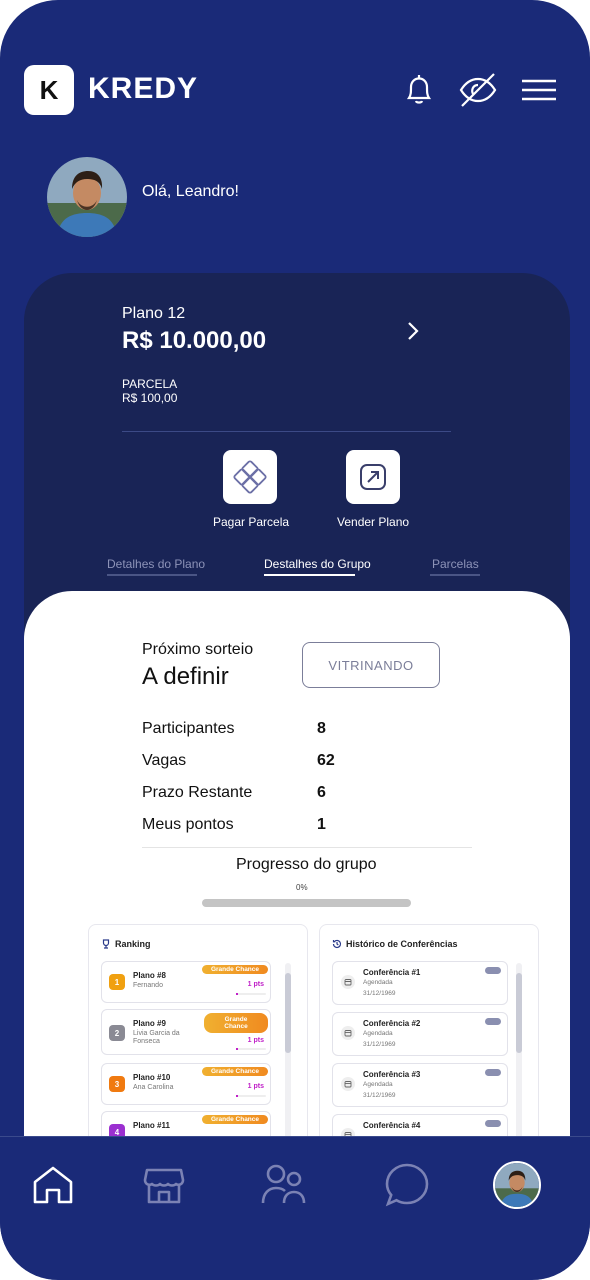 The width and height of the screenshot is (590, 1280). What do you see at coordinates (407, 1185) in the screenshot?
I see `chat-icon` at bounding box center [407, 1185].